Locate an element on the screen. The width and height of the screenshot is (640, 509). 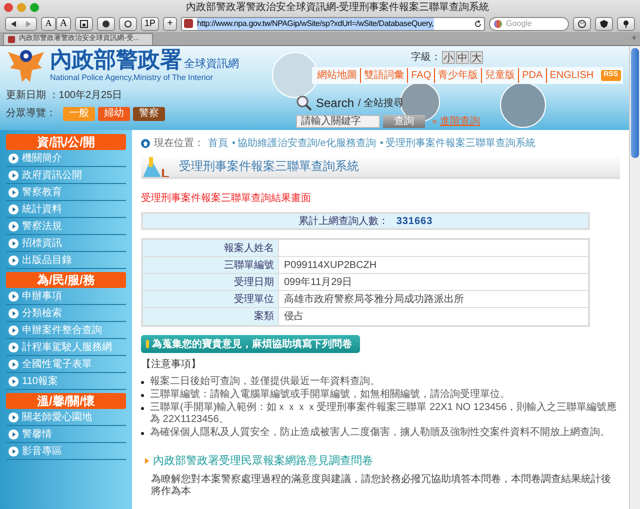
sidebar-item: 警察法規 is located at coordinates (66, 226).